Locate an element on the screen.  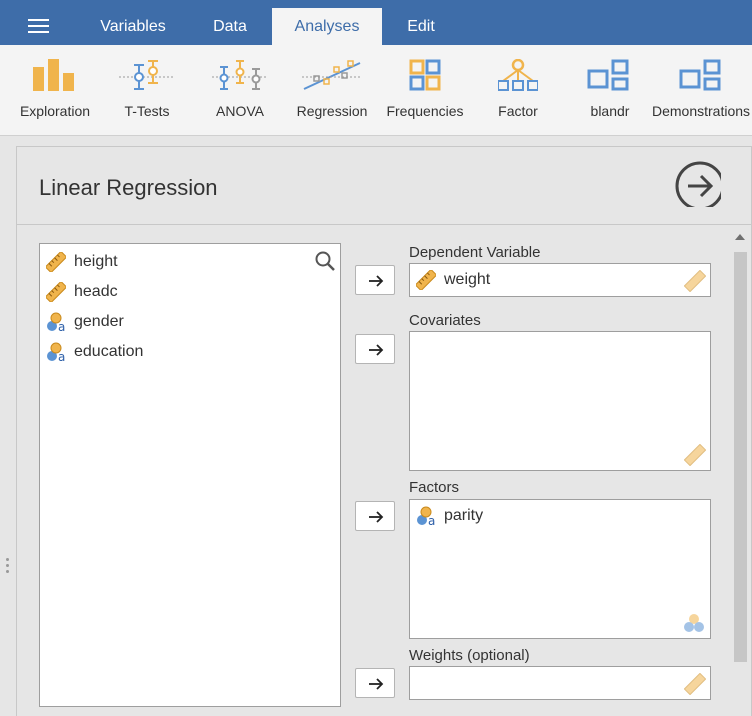
move-to-factors-button is located at coordinates (375, 516).